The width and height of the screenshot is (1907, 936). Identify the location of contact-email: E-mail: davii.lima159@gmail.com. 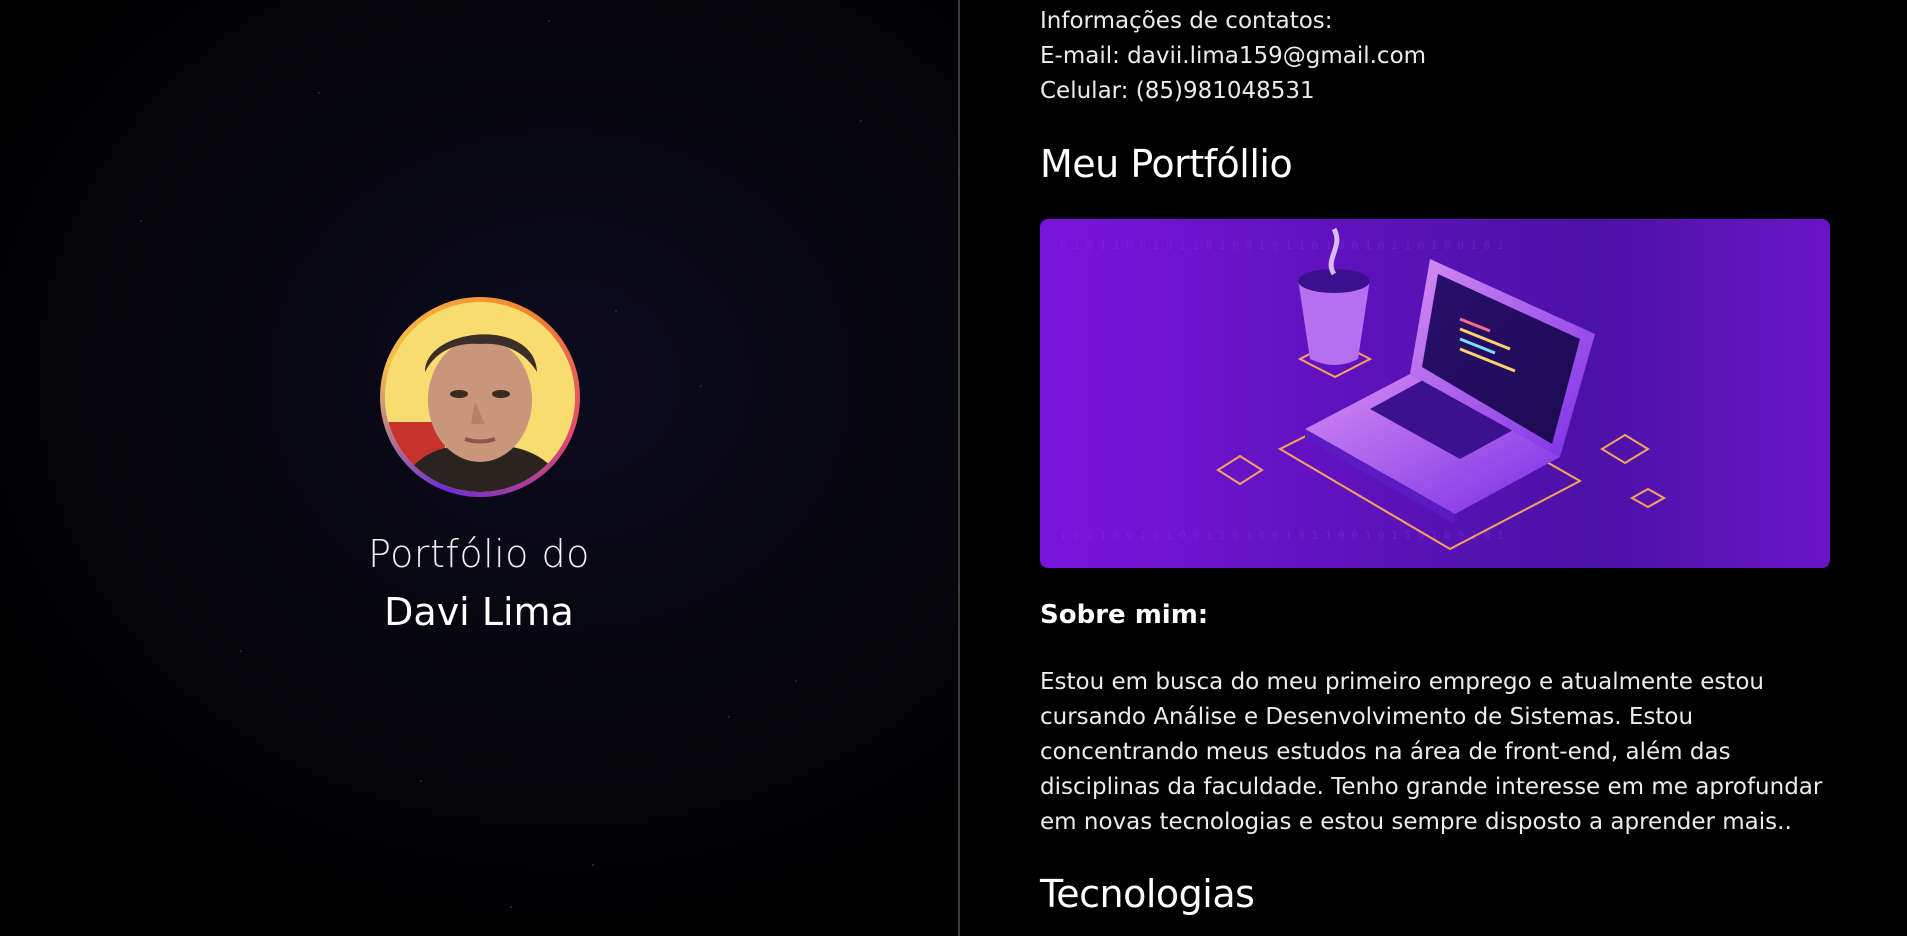
(1233, 56).